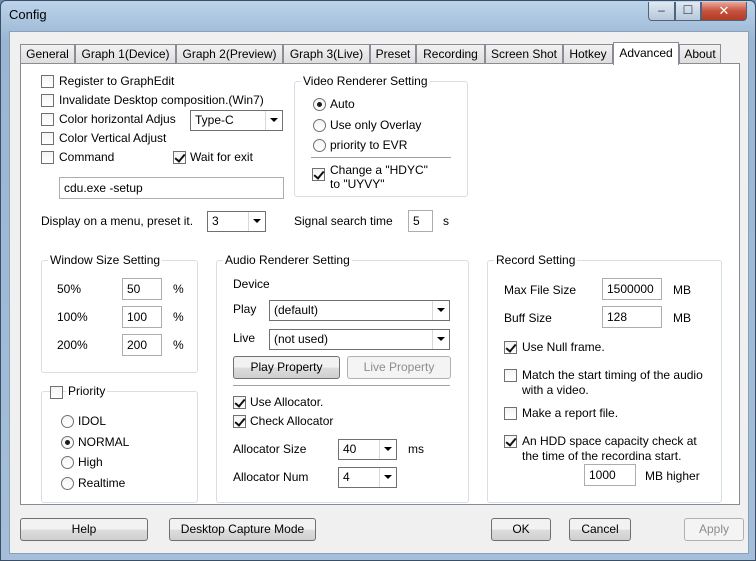 The height and width of the screenshot is (561, 756). Describe the element at coordinates (239, 402) in the screenshot. I see `use-allocator-checkbox` at that location.